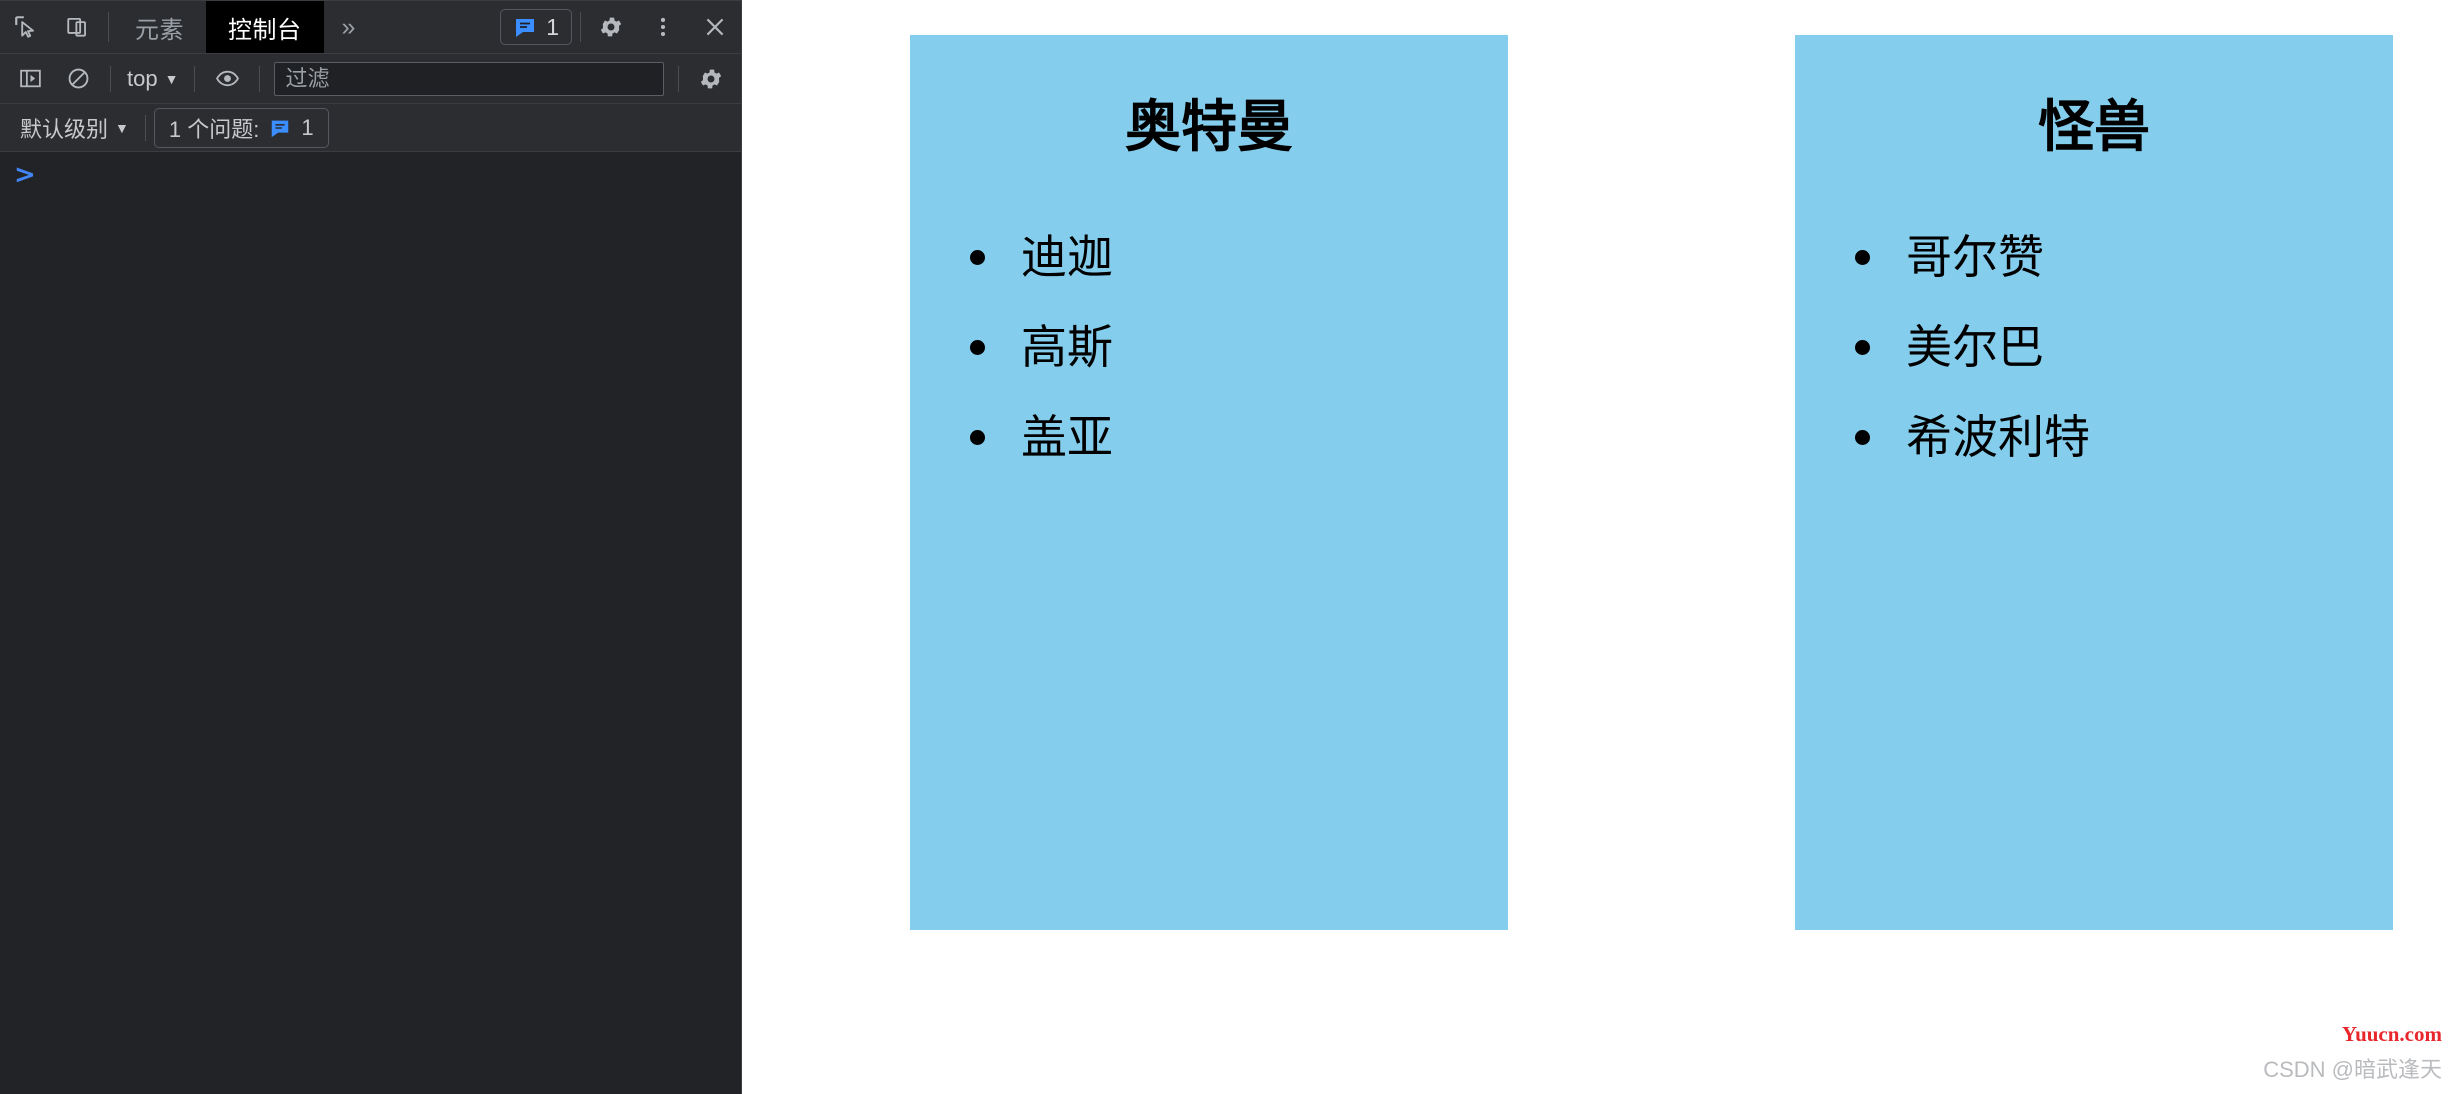 This screenshot has height=1094, width=2464. I want to click on level-bar-divider, so click(145, 127).